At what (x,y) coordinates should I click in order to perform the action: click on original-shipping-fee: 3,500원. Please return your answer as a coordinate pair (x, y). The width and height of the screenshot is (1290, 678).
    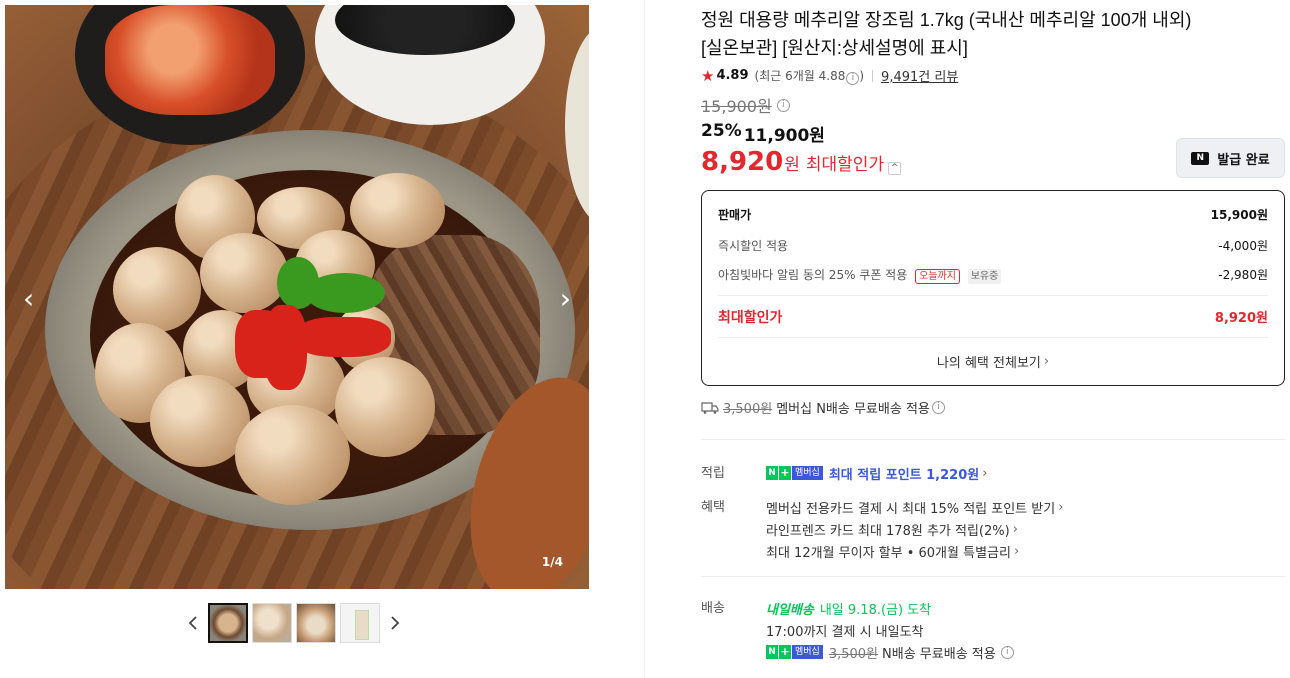
    Looking at the image, I should click on (748, 409).